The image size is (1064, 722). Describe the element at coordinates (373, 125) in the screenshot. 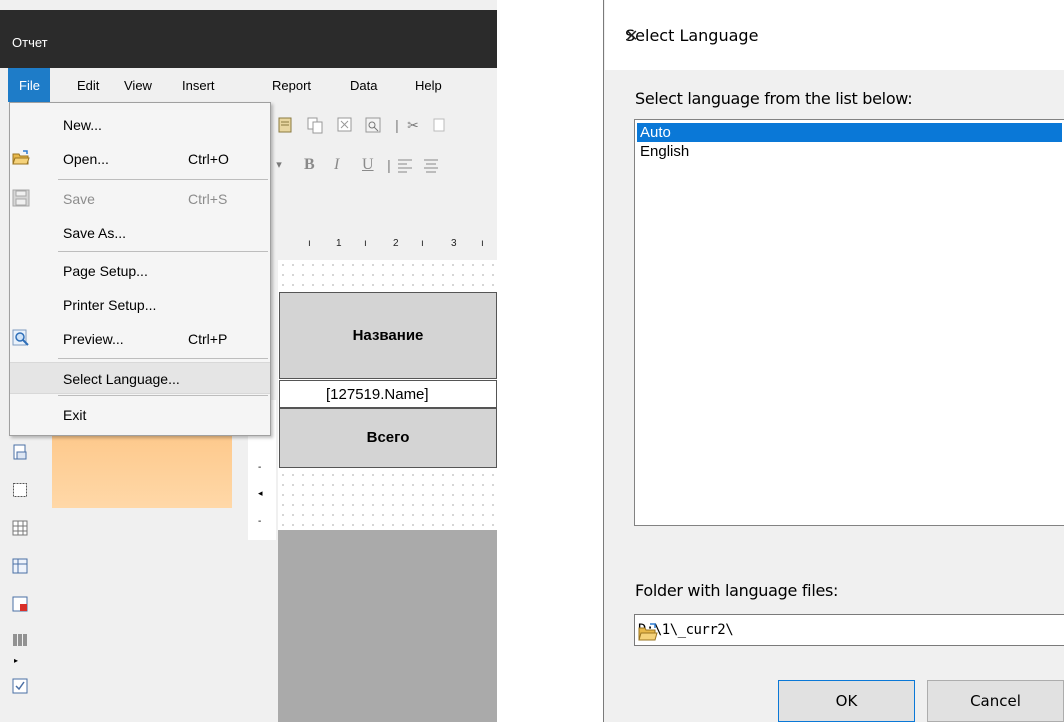

I see `properties-icon` at that location.